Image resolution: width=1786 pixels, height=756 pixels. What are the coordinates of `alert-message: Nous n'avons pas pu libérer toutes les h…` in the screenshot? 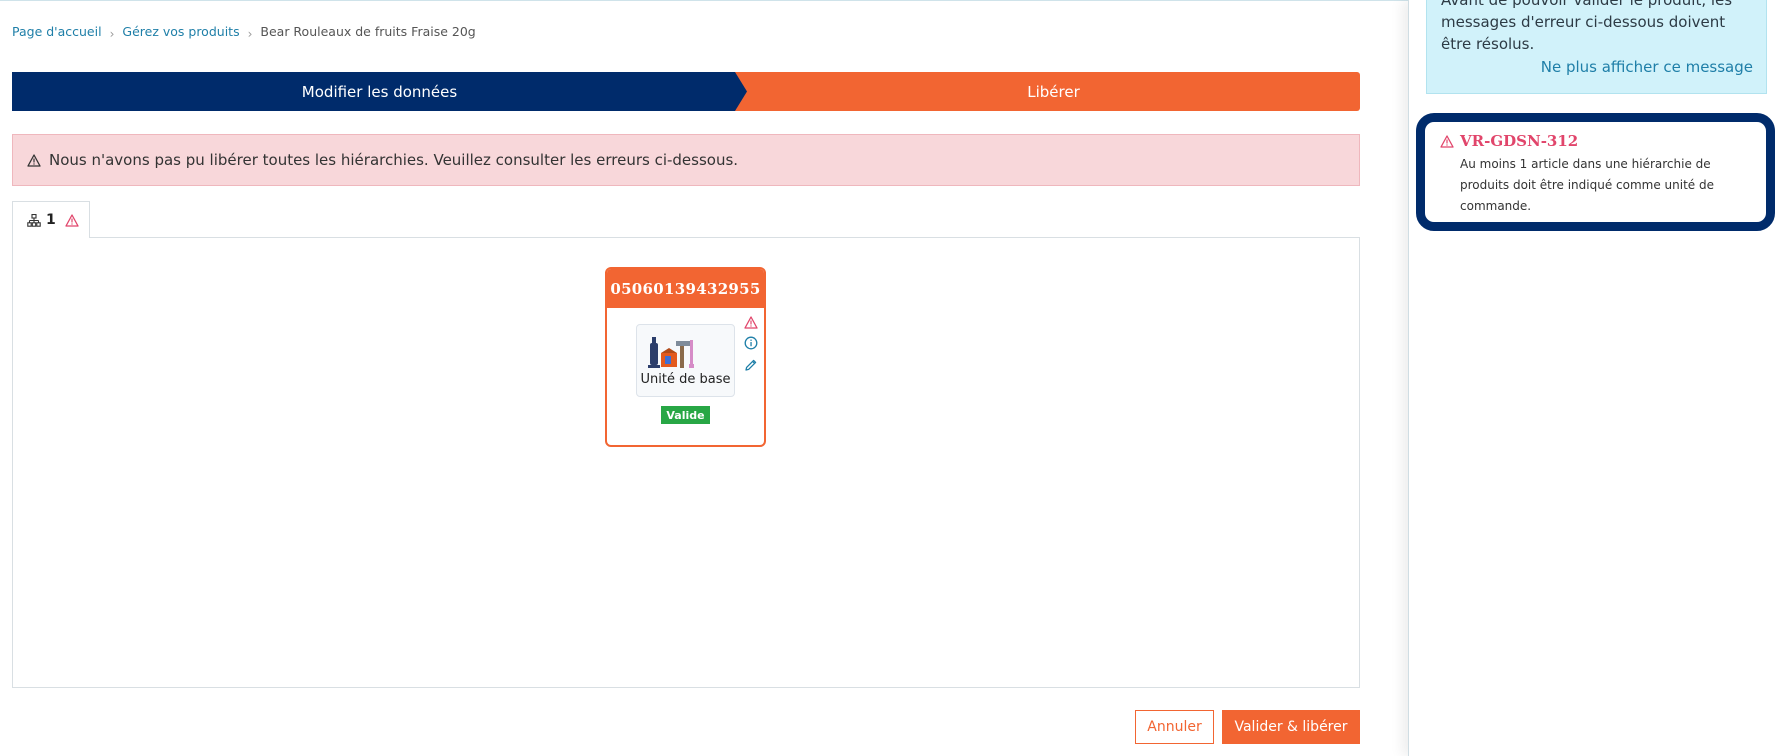 It's located at (394, 160).